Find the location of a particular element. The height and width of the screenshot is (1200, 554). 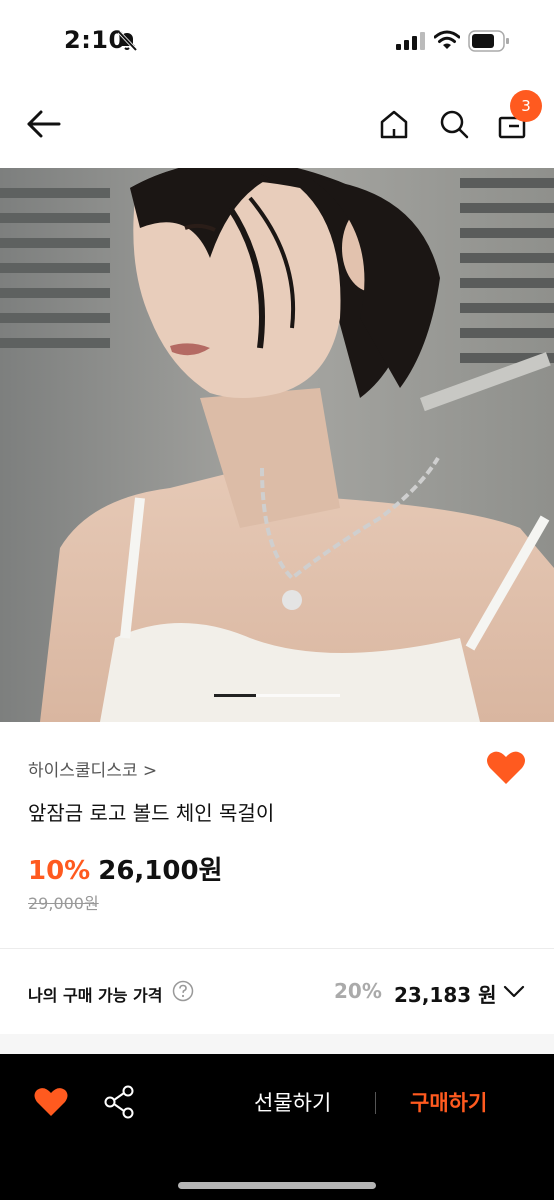

status-bar: 2:10 is located at coordinates (277, 40).